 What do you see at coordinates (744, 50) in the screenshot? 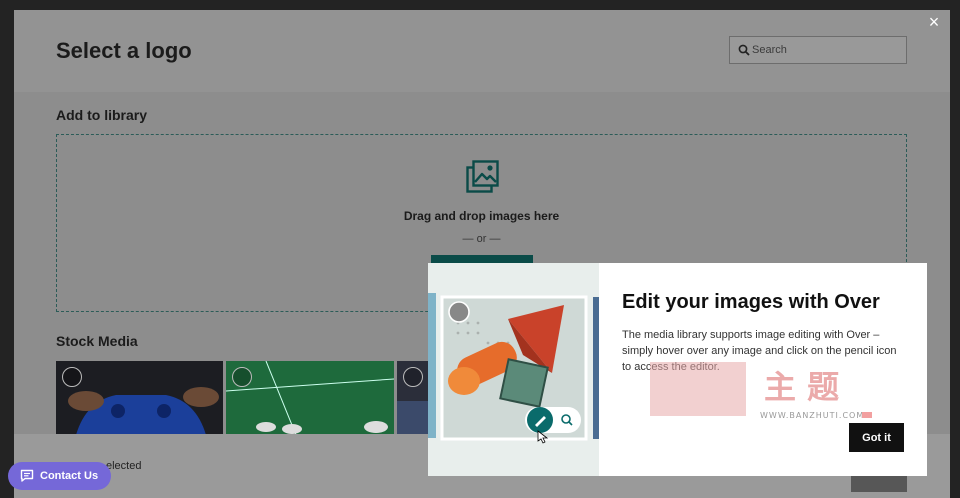
I see `search-icon` at bounding box center [744, 50].